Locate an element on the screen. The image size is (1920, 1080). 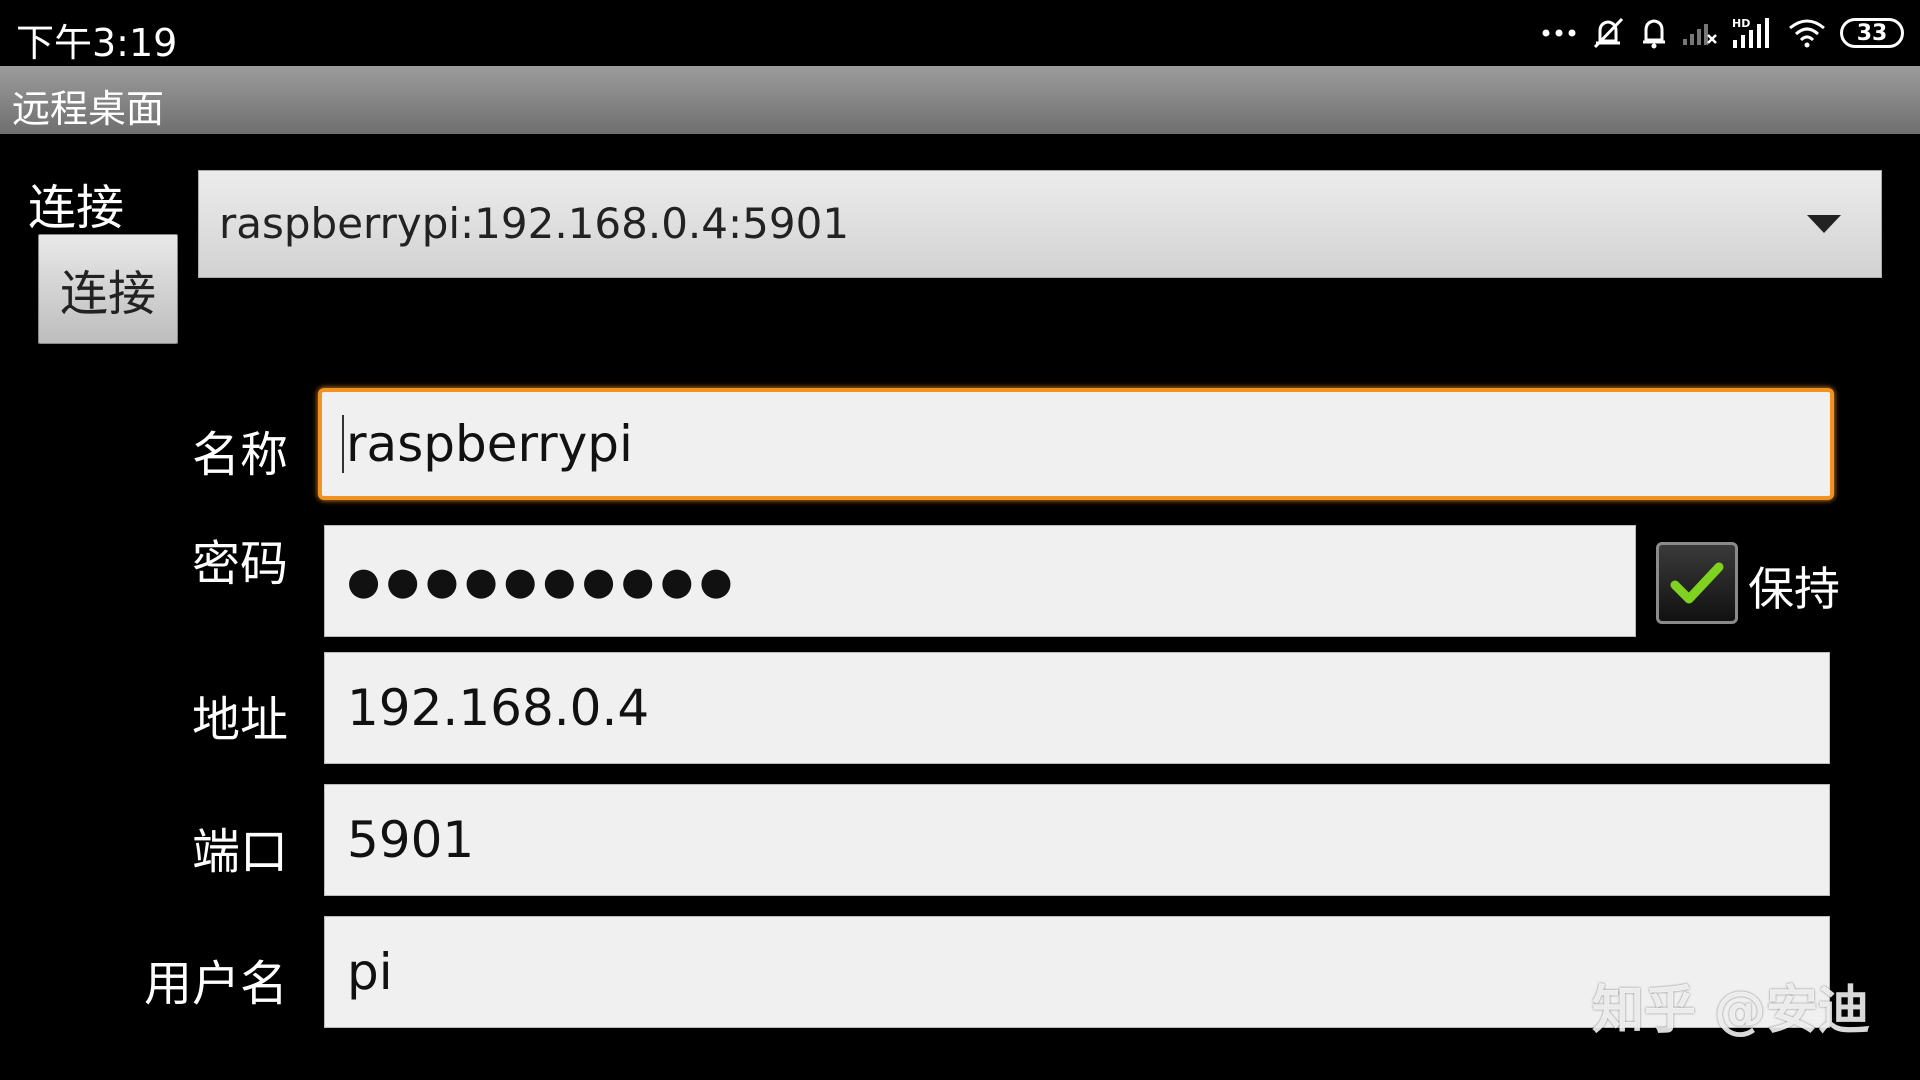
wifi-icon is located at coordinates (1807, 33).